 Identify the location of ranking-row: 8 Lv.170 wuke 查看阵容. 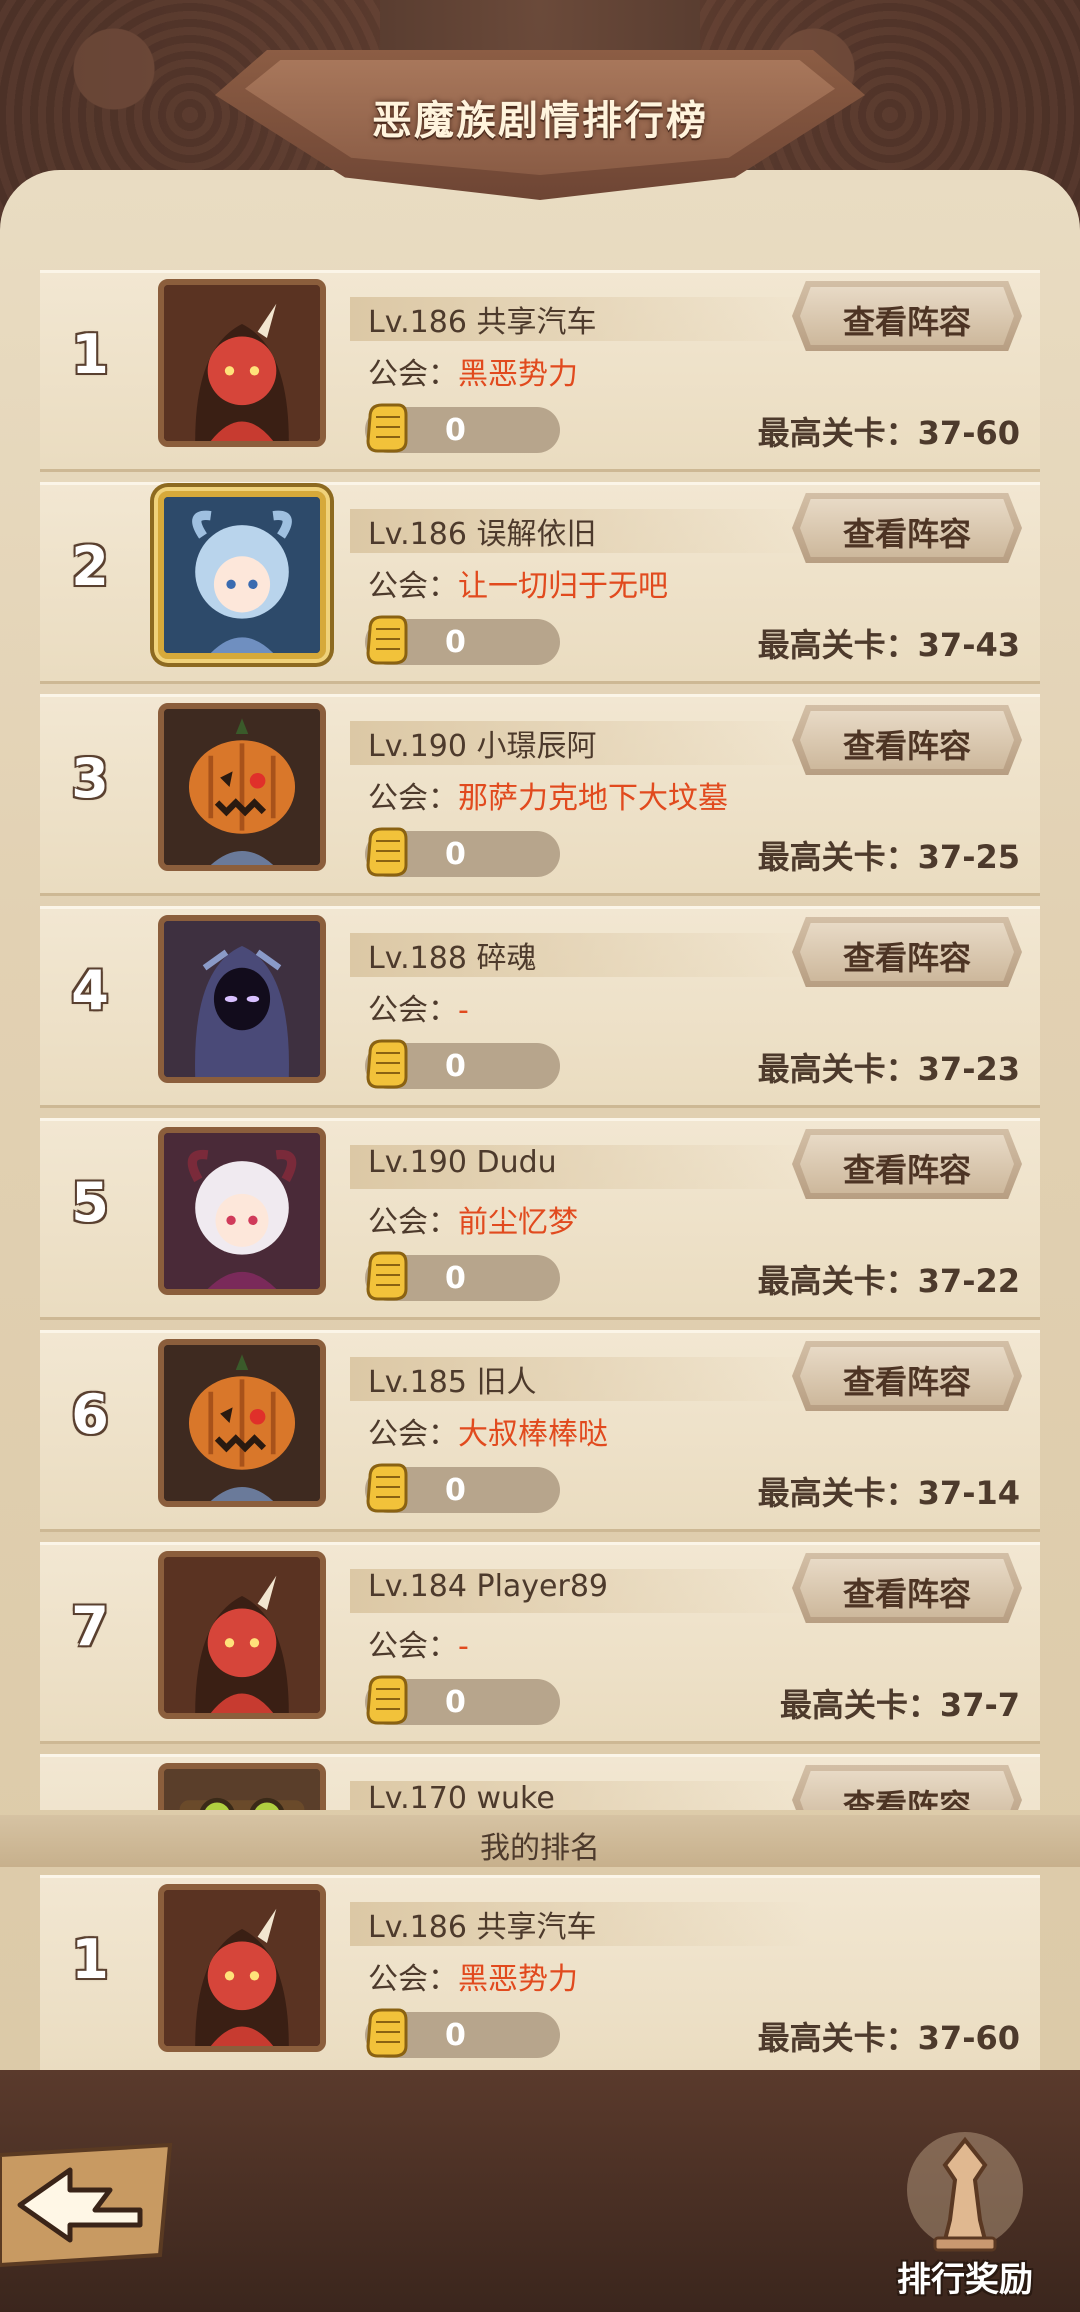
(540, 1782).